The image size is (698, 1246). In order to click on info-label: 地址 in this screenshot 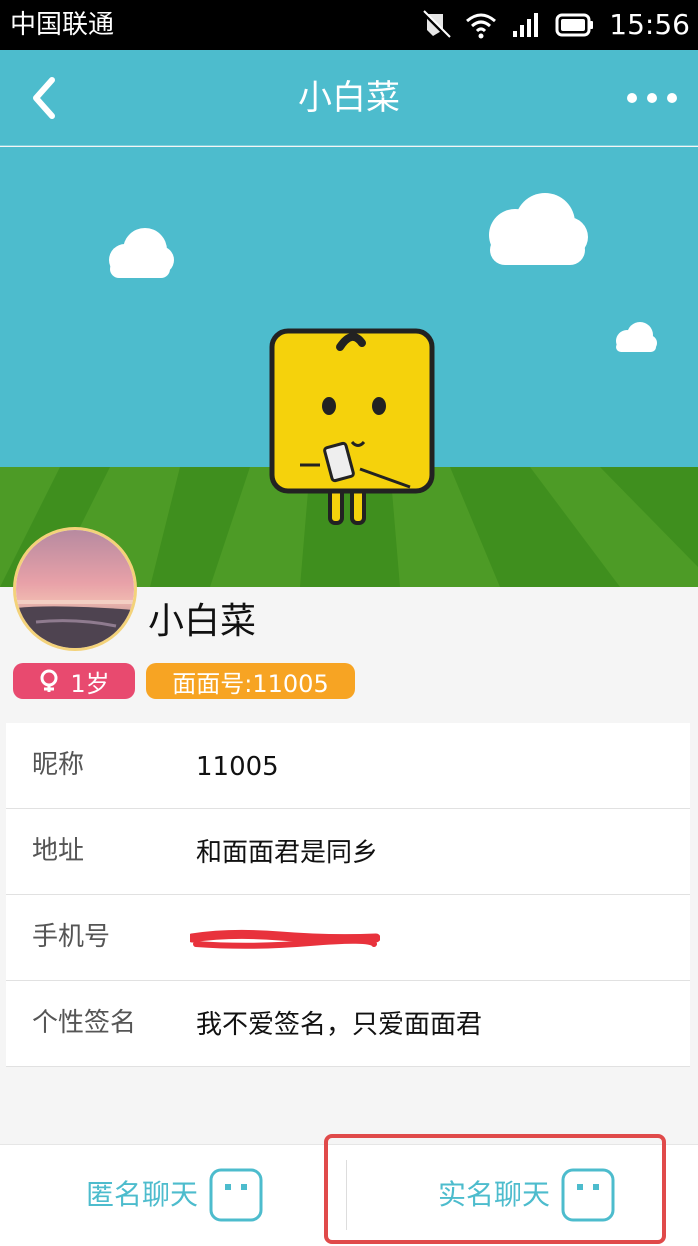, I will do `click(58, 851)`.